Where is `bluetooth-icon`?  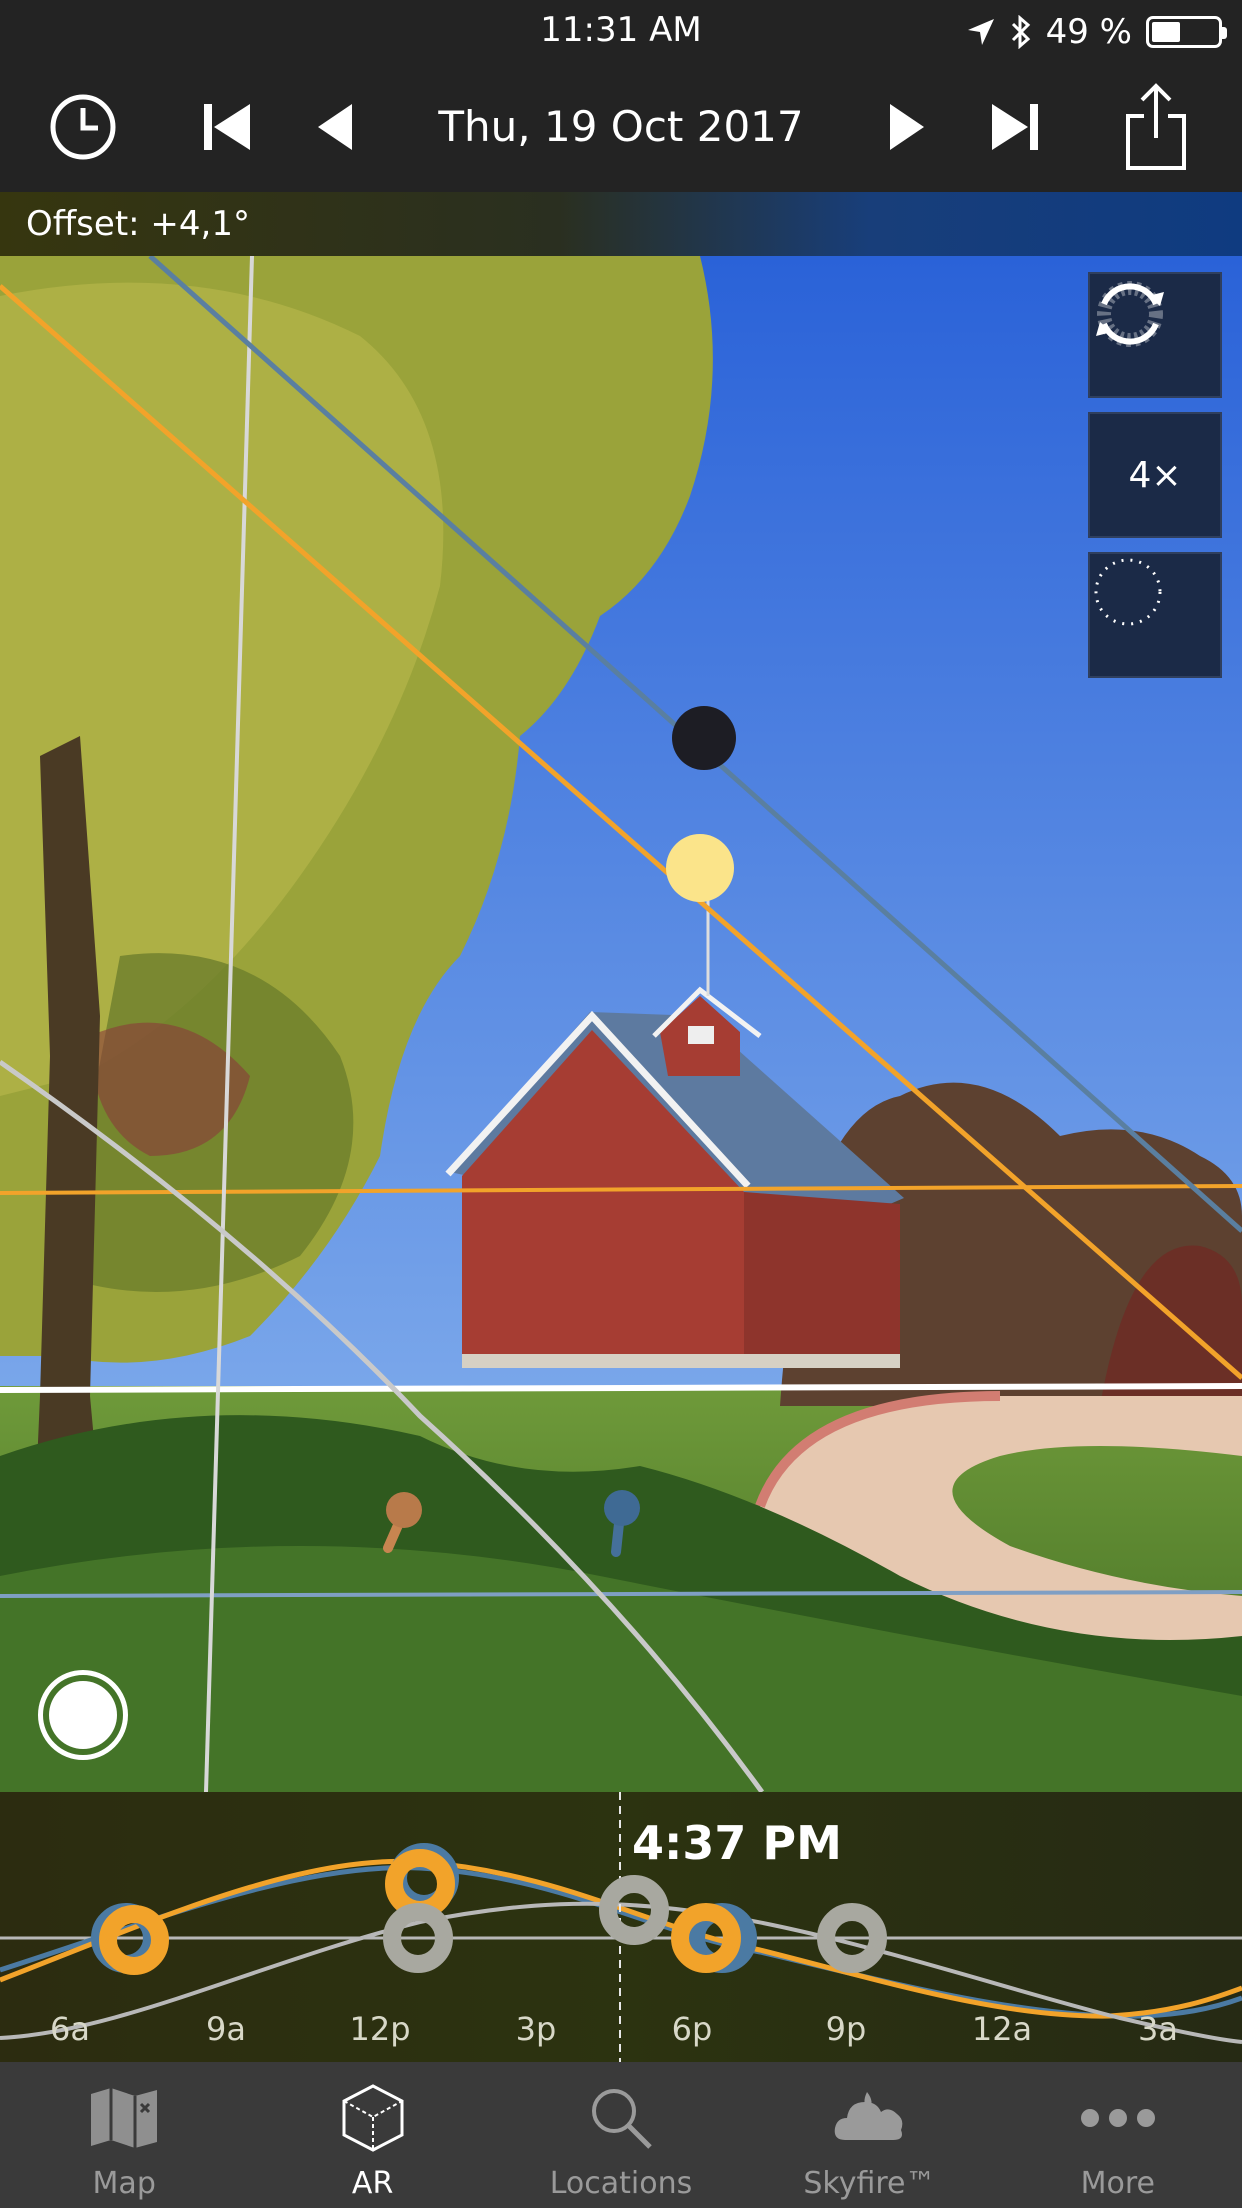
bluetooth-icon is located at coordinates (1020, 32).